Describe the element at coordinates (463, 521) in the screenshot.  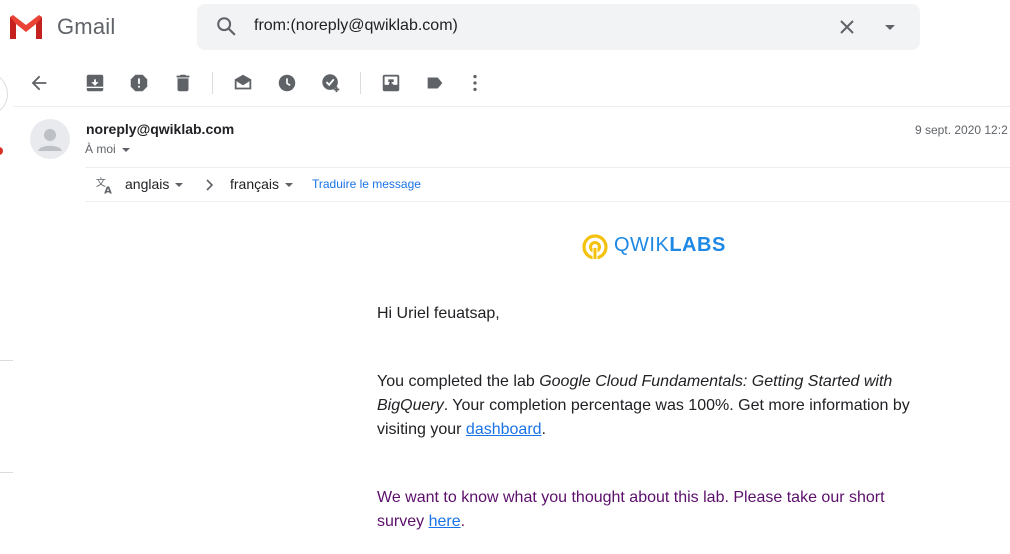
I see `survey-end: .` at that location.